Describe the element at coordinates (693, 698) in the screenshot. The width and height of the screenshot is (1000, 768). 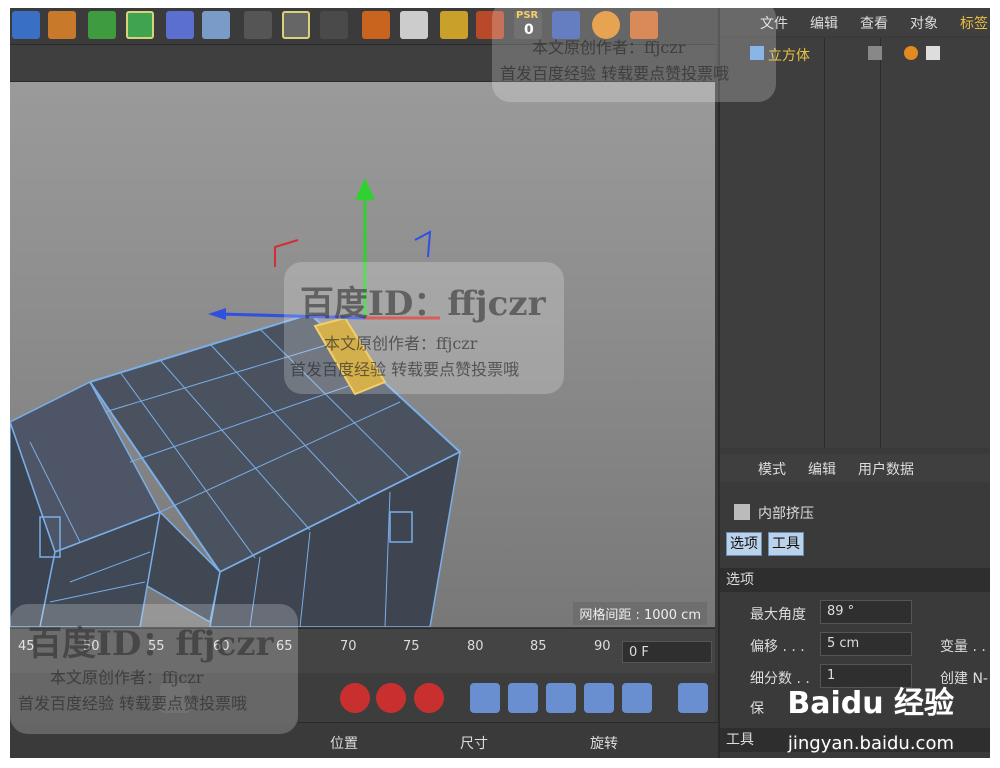
I see `film-icon` at that location.